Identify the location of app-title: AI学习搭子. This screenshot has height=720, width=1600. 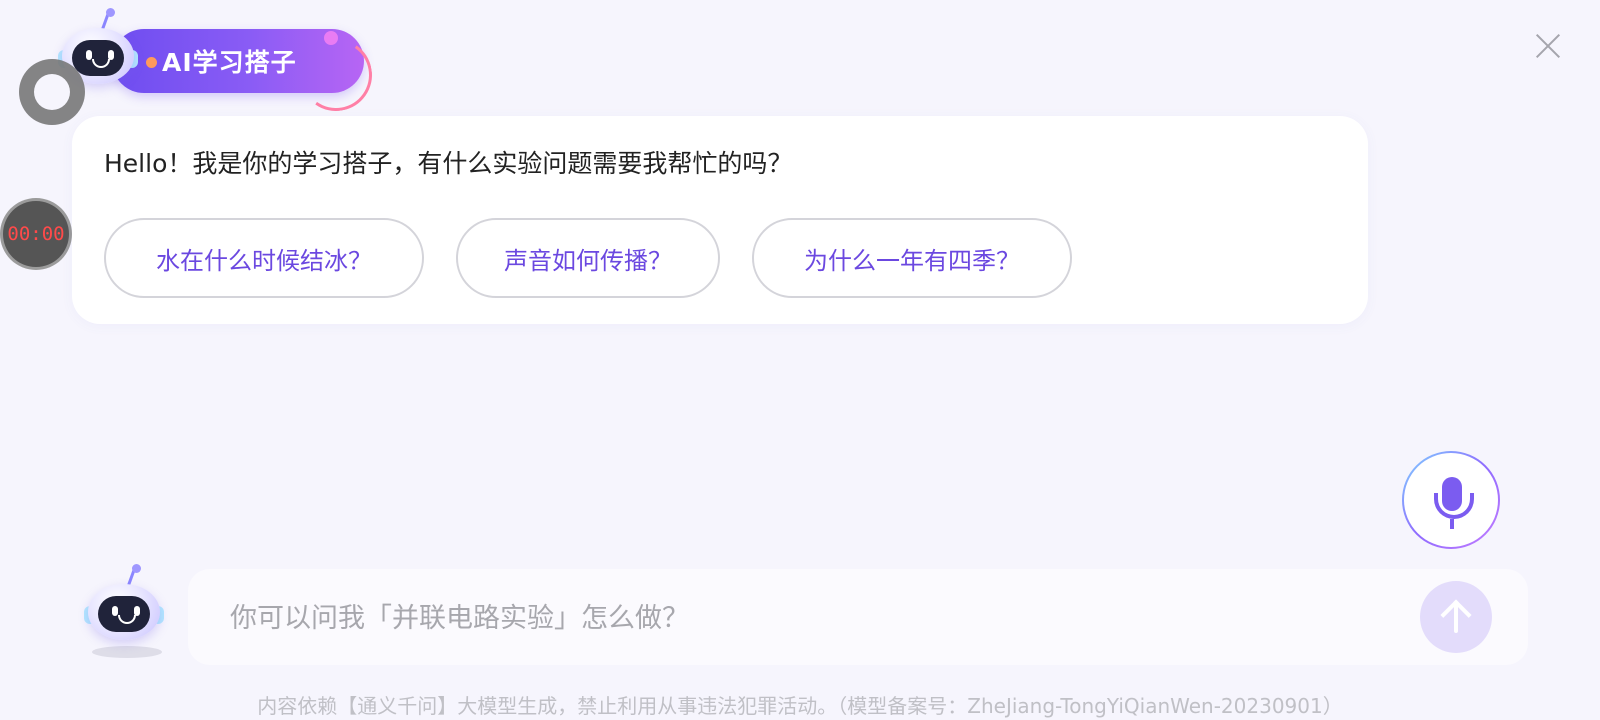
(229, 62).